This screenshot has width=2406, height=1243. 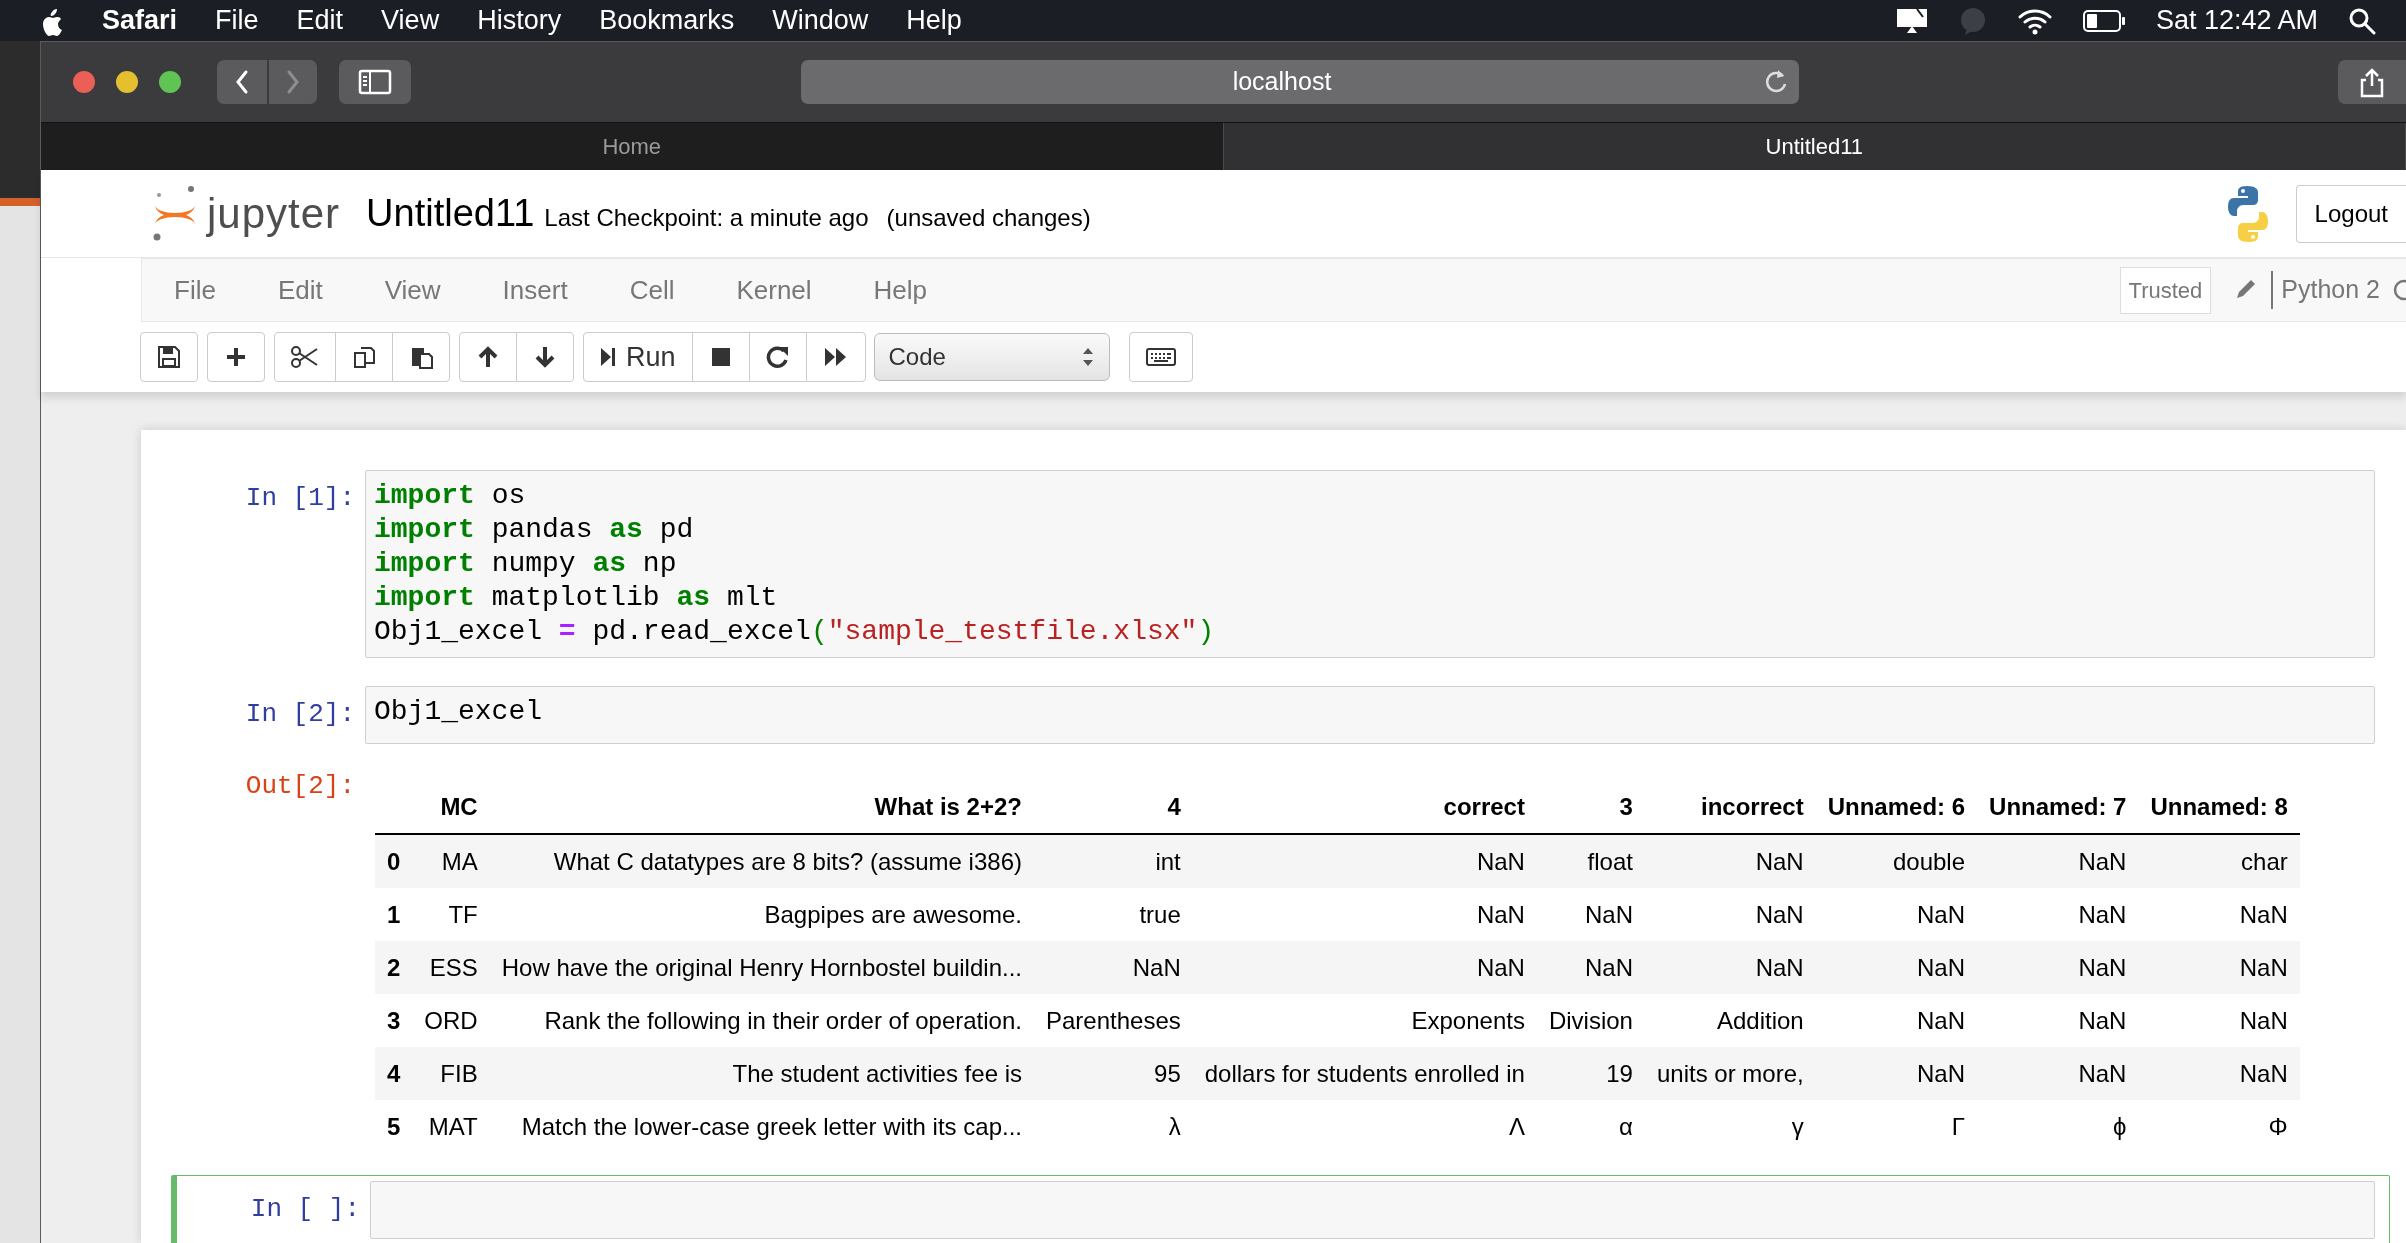 I want to click on sidebar-button, so click(x=375, y=82).